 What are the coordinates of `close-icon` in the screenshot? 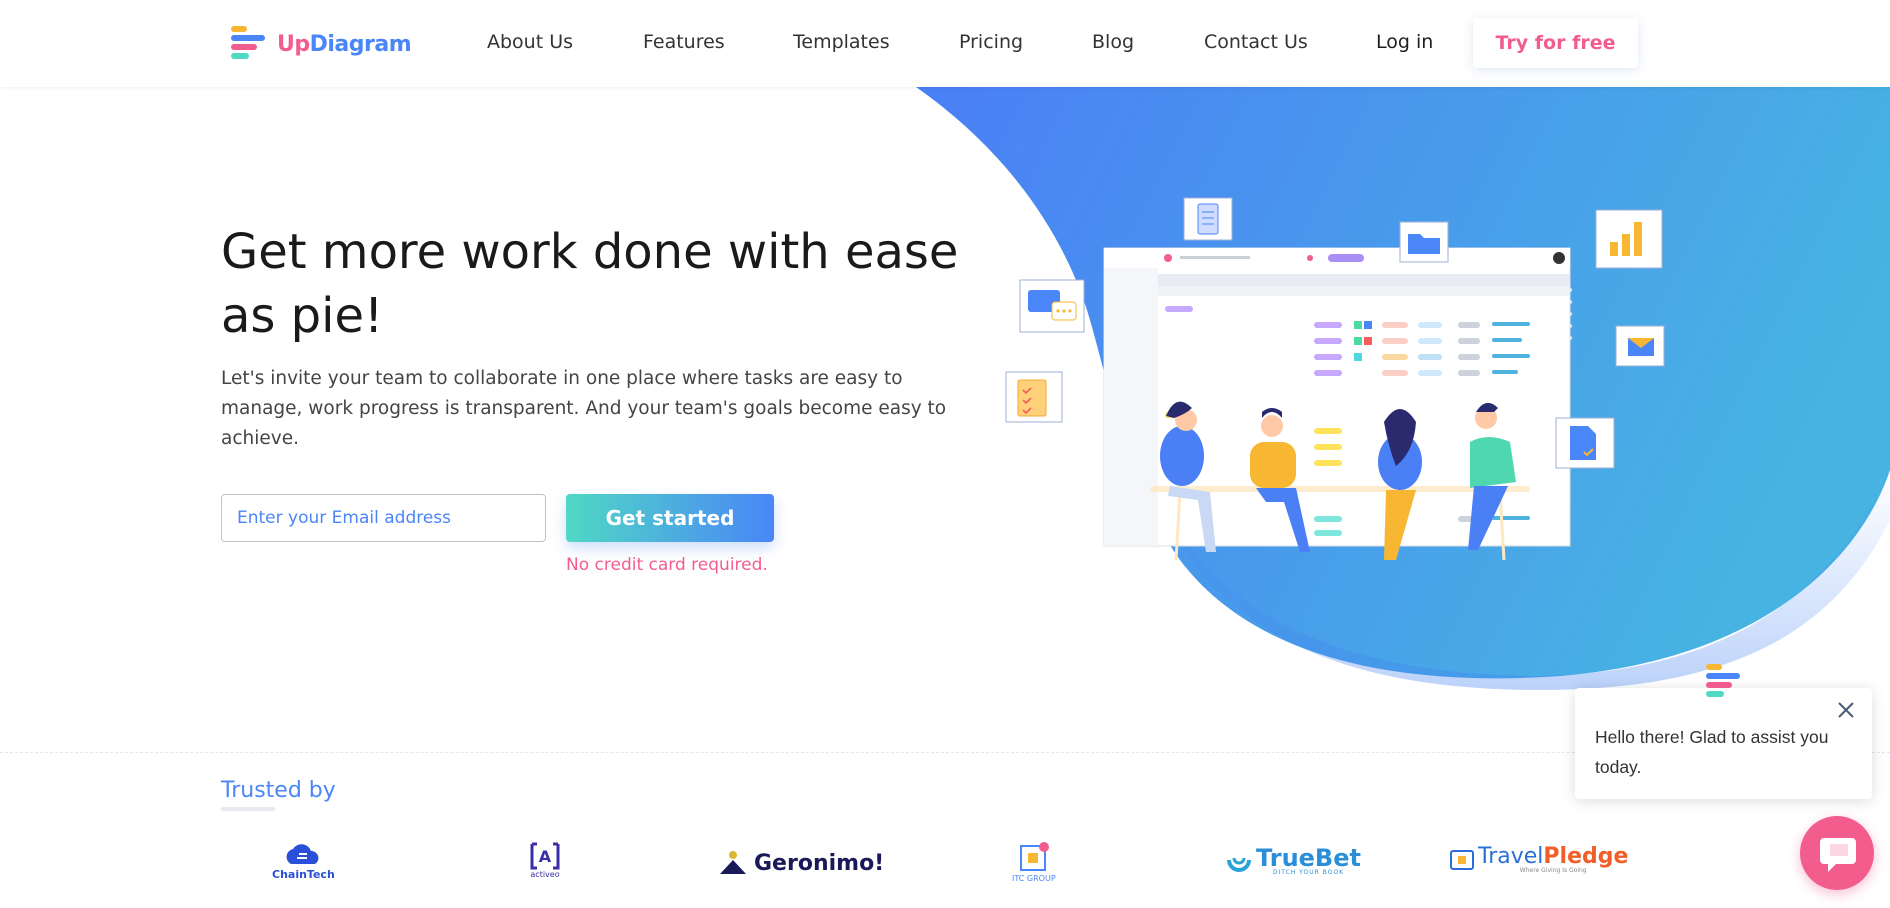 It's located at (1846, 710).